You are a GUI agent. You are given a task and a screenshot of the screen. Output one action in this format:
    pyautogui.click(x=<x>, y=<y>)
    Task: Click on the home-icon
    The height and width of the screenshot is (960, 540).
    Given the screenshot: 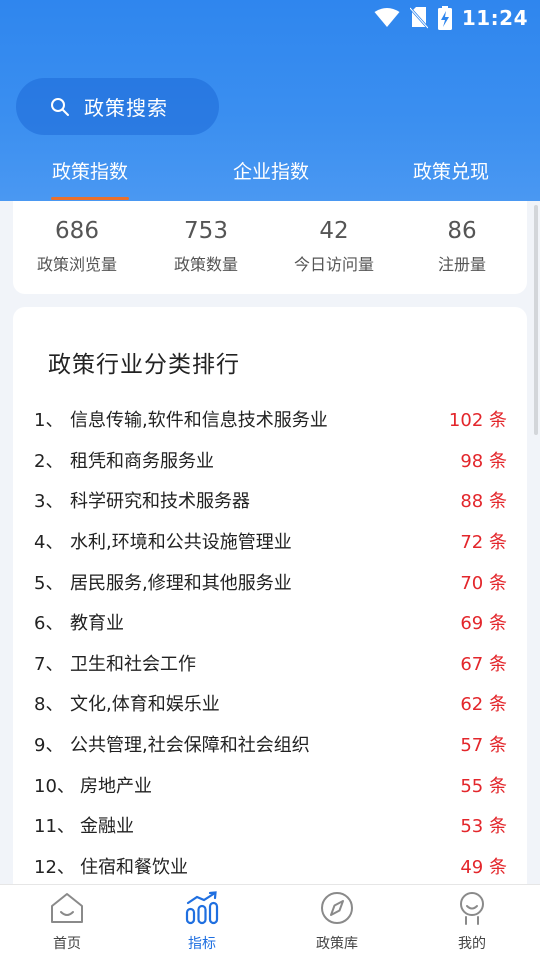 What is the action you would take?
    pyautogui.click(x=67, y=910)
    